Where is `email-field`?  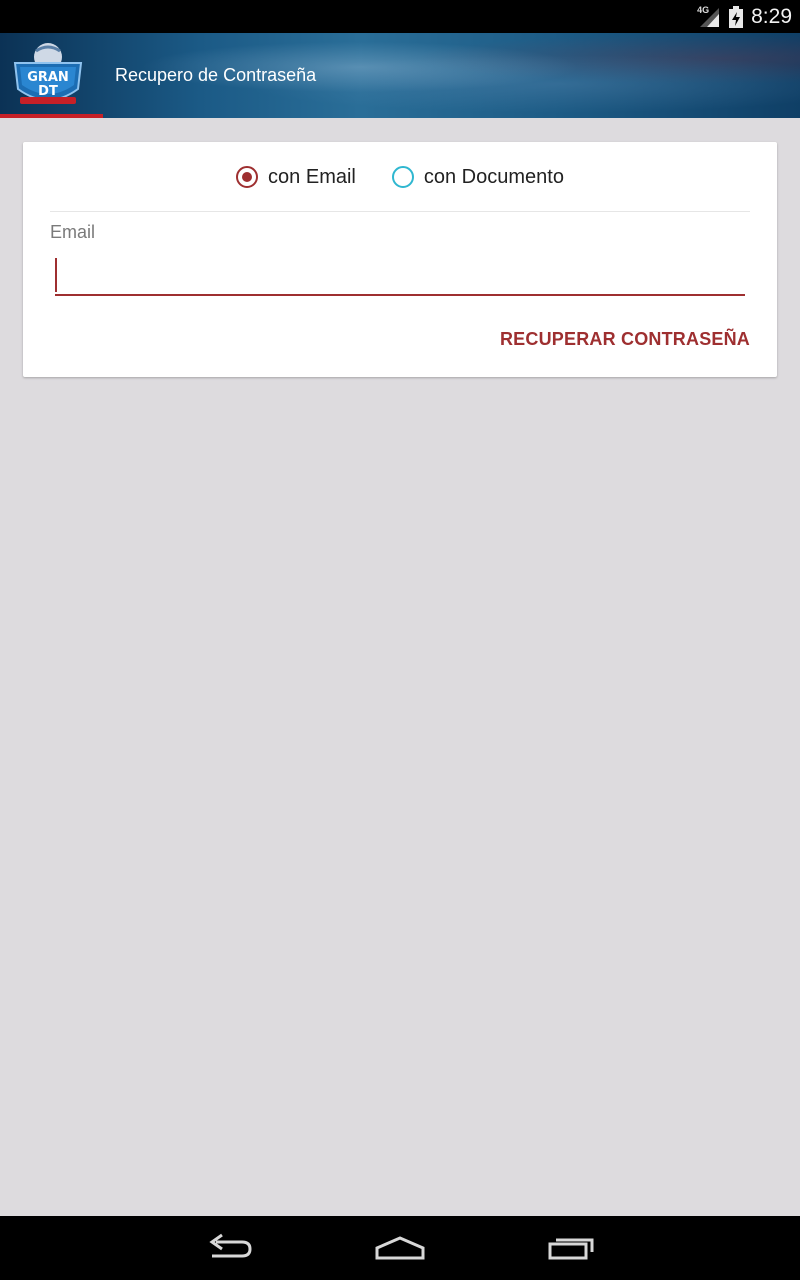 email-field is located at coordinates (400, 275).